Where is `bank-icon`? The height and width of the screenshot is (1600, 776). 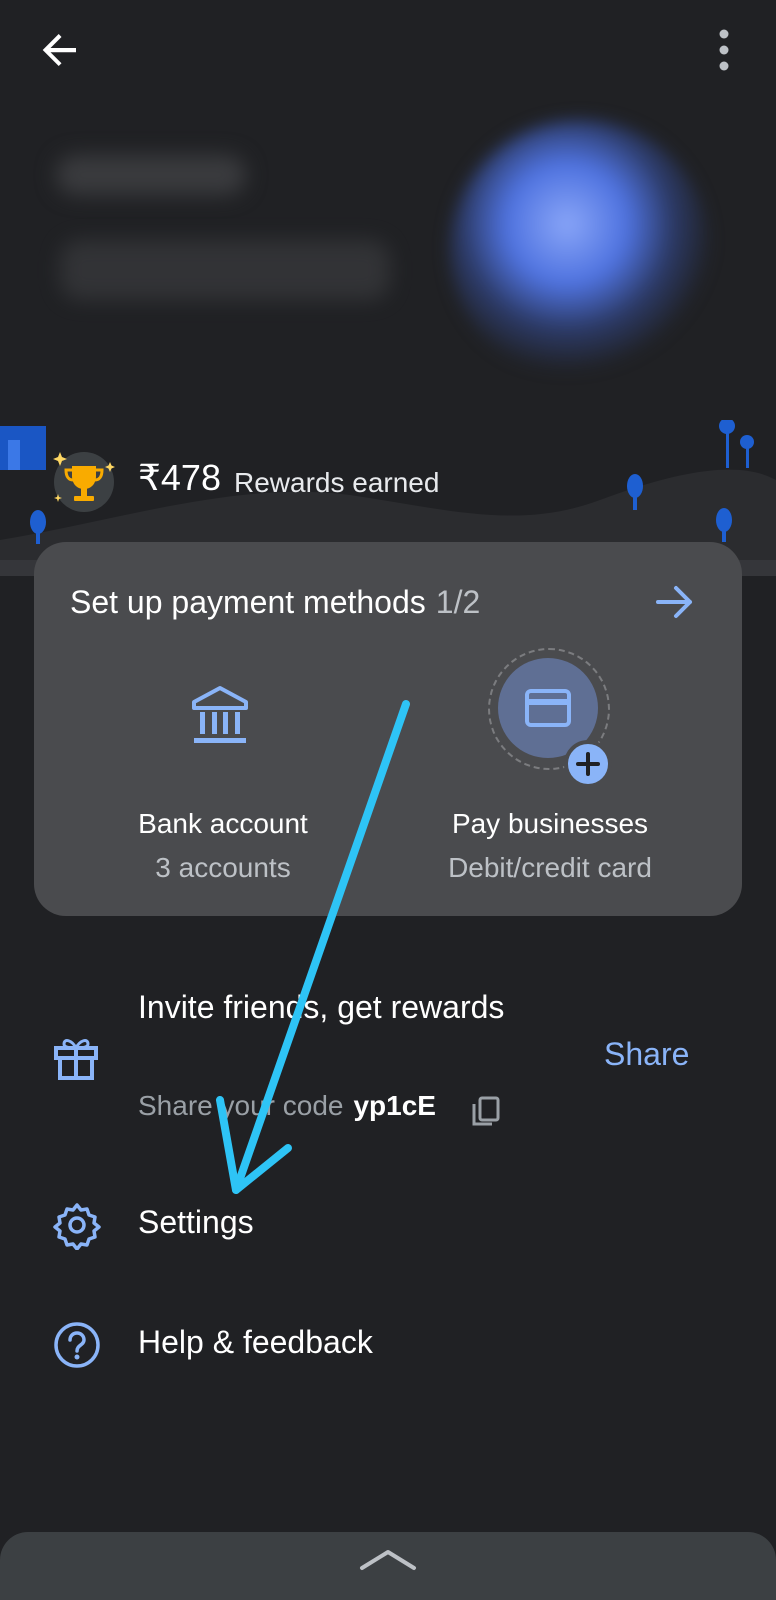
bank-icon is located at coordinates (220, 716).